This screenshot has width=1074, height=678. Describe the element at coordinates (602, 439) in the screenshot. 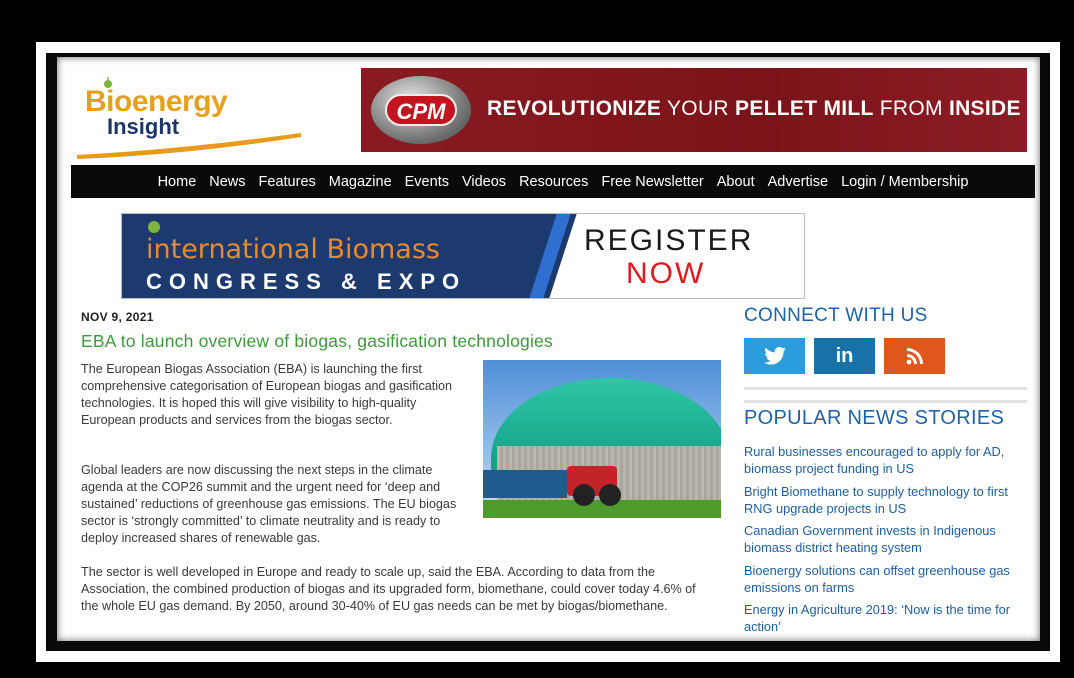

I see `article-image` at that location.